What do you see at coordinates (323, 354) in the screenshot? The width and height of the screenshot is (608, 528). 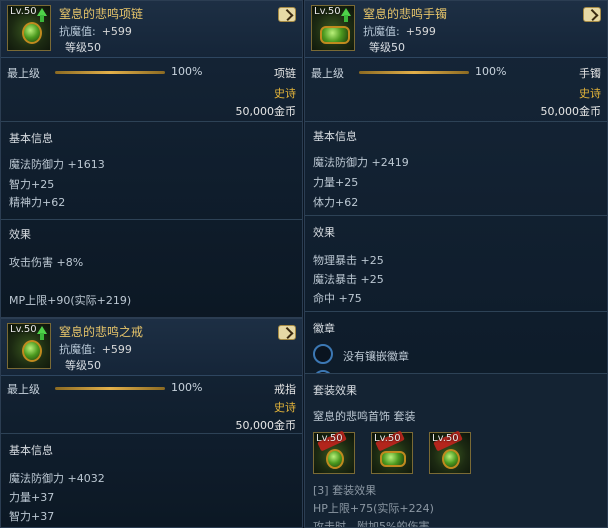 I see `emblem-slot` at bounding box center [323, 354].